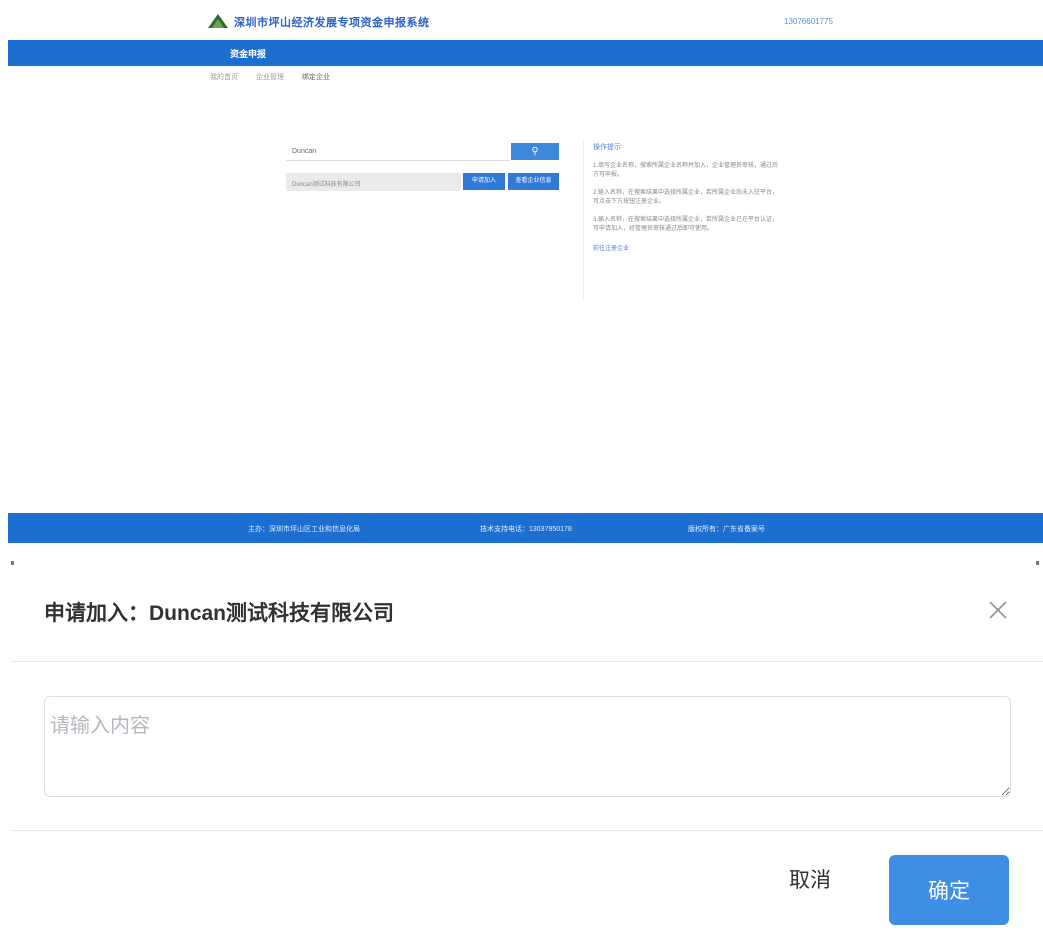 The height and width of the screenshot is (940, 1043). I want to click on tips-title: 操作提示, so click(607, 147).